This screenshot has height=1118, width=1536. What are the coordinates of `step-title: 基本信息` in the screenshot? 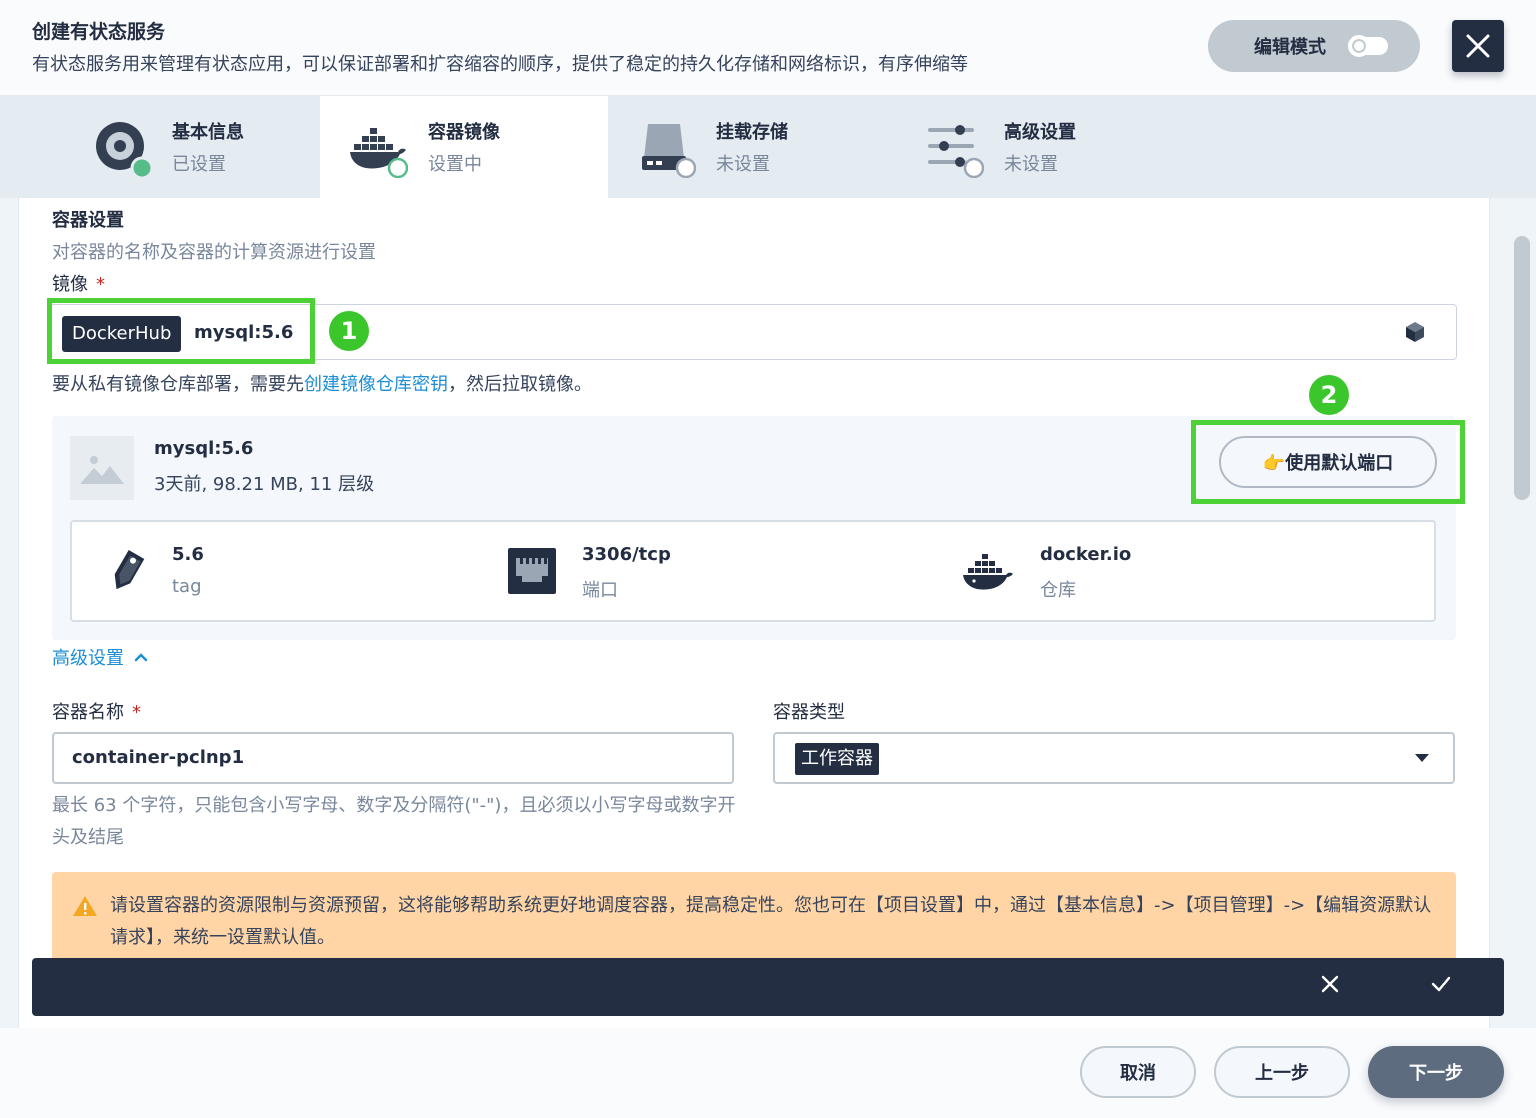 It's located at (208, 132).